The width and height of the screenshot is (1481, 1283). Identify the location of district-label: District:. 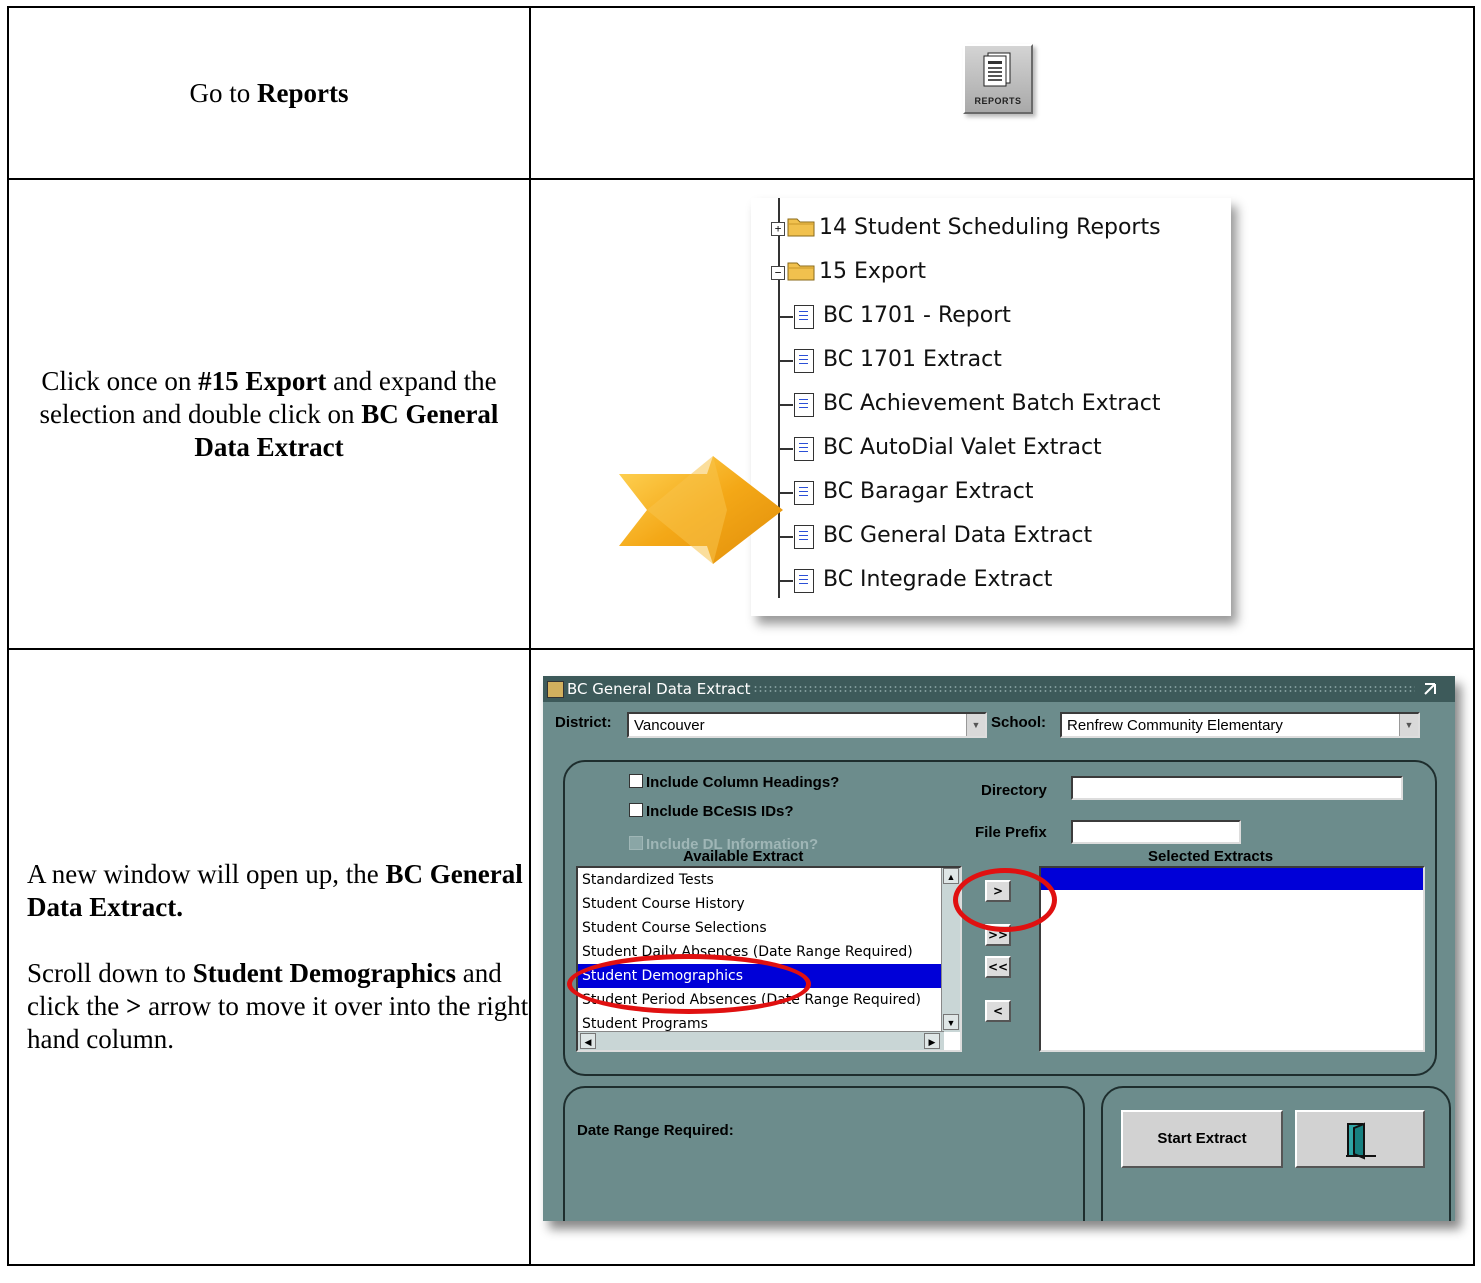
(583, 722).